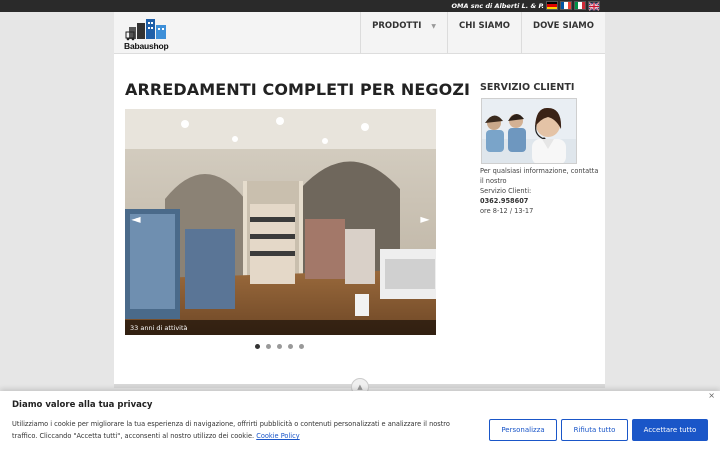 Image resolution: width=720 pixels, height=450 pixels. What do you see at coordinates (527, 87) in the screenshot?
I see `sidebar-title: SERVIZIO CLIENTI` at bounding box center [527, 87].